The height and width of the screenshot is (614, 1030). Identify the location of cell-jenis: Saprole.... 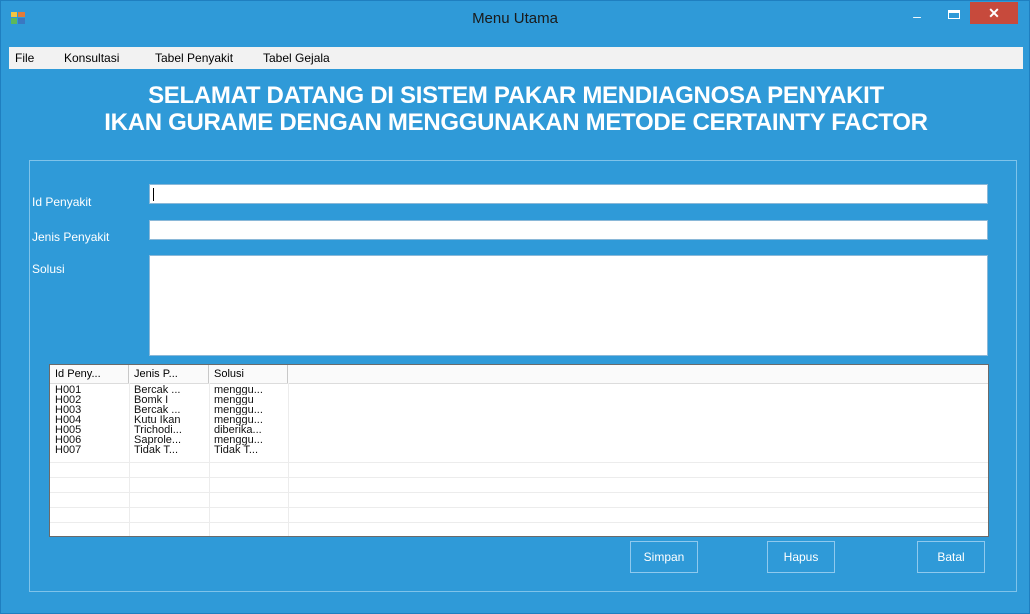
(158, 440).